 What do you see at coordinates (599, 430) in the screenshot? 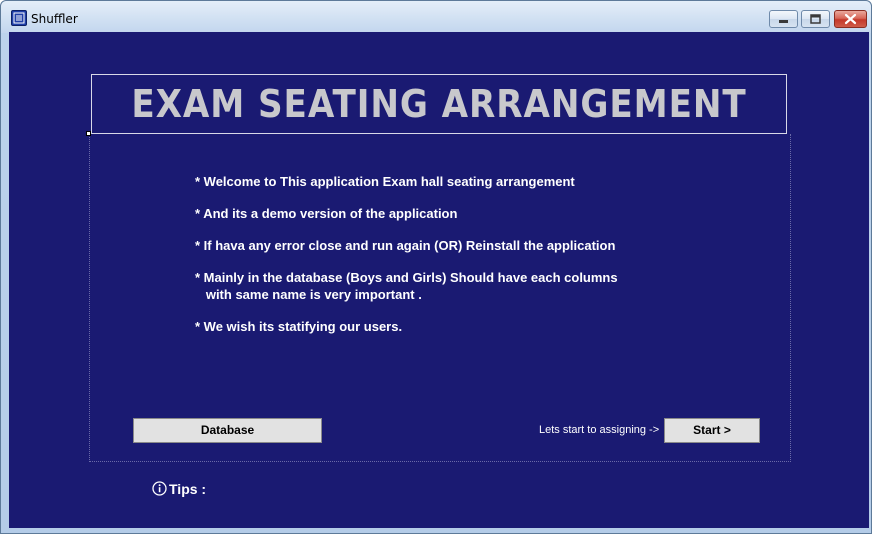
I see `start-hint: Lets start to assigning ->` at bounding box center [599, 430].